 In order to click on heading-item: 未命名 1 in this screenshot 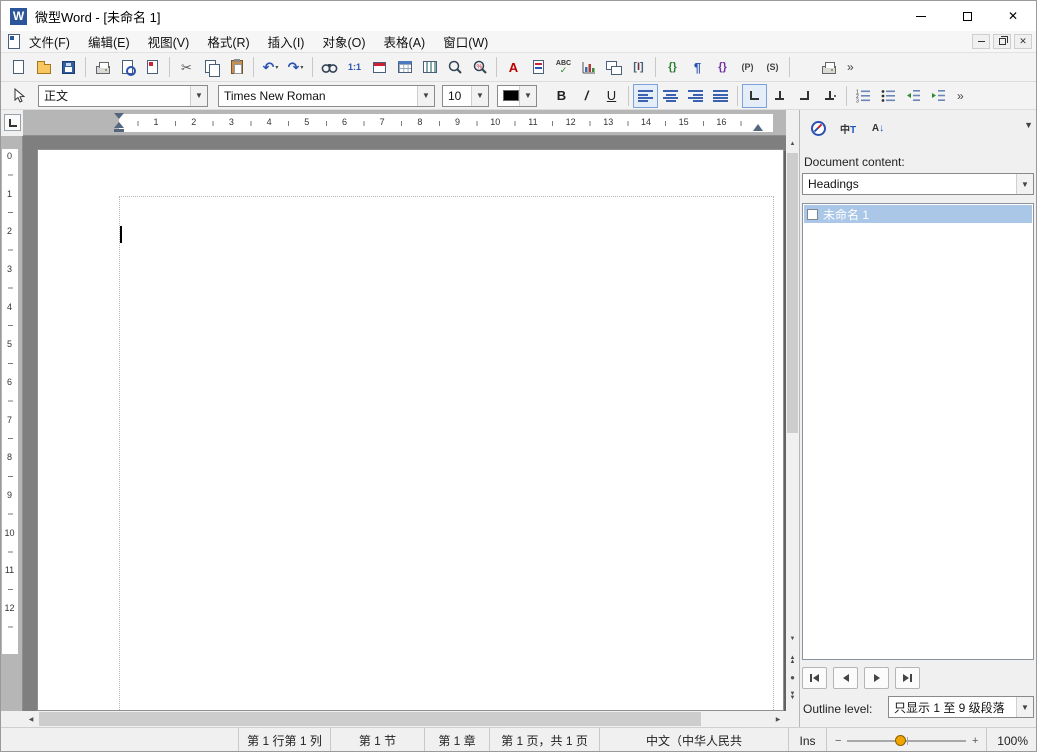, I will do `click(918, 214)`.